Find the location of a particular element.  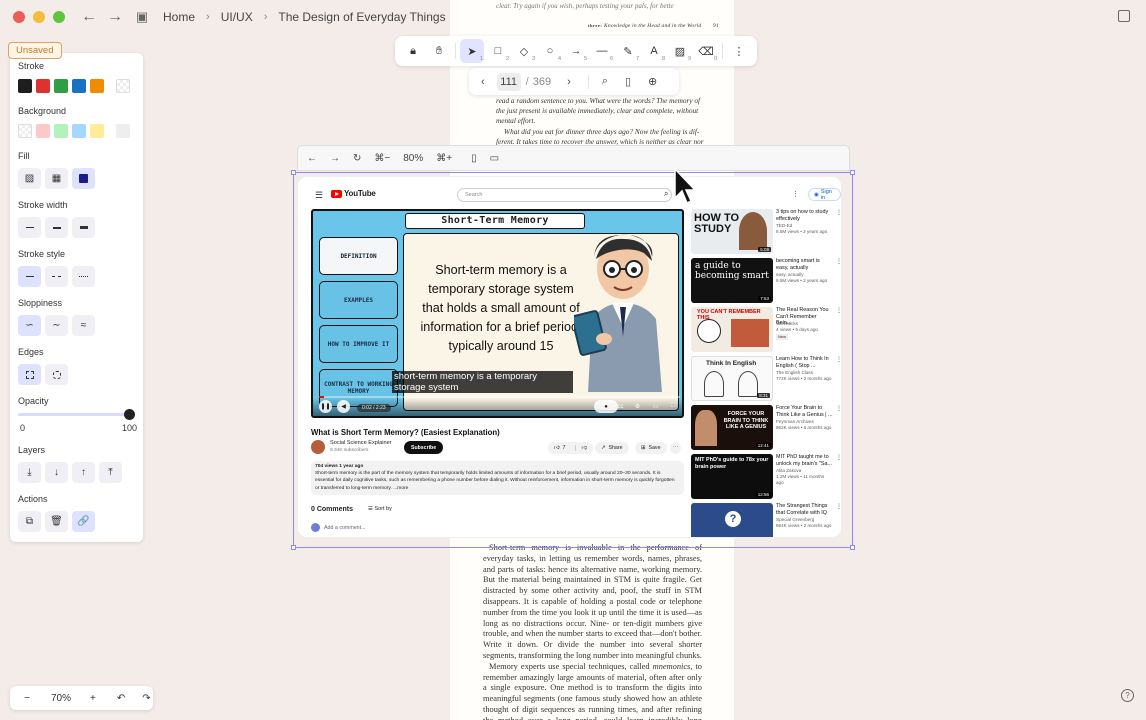

pencil-icon: ✎ 7 is located at coordinates (628, 51).